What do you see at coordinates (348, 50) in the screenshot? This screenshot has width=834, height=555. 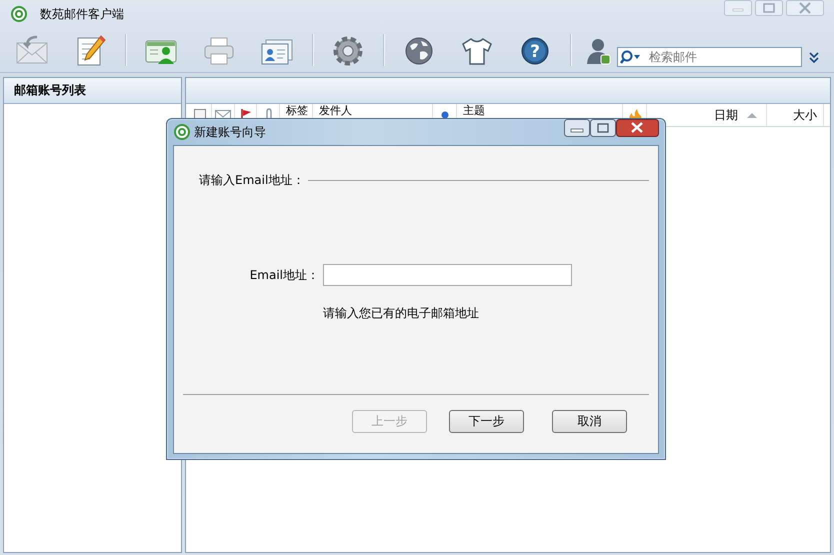 I see `gear-icon` at bounding box center [348, 50].